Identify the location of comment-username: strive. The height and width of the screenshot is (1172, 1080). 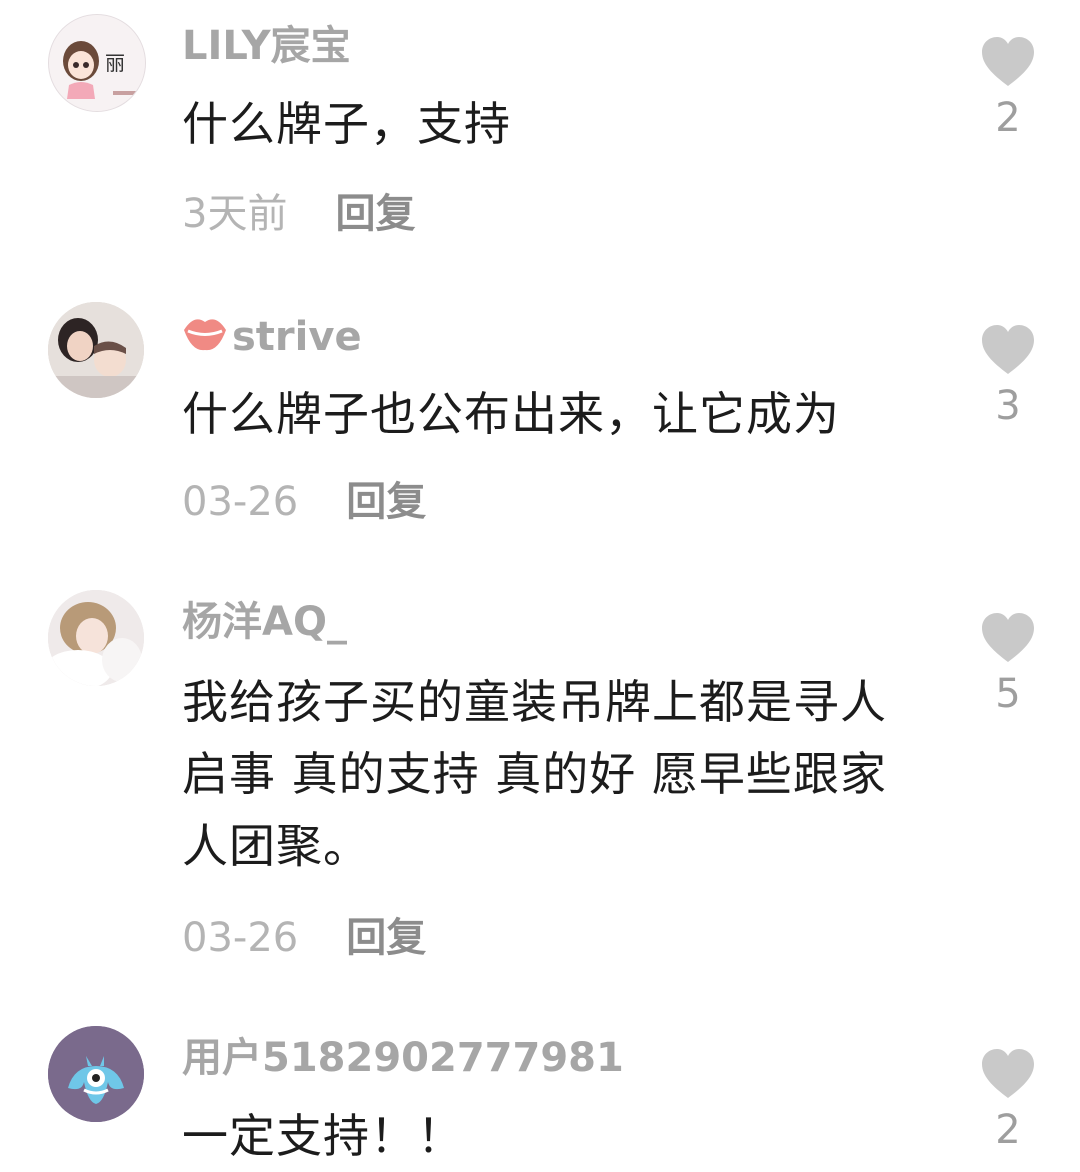
(272, 337).